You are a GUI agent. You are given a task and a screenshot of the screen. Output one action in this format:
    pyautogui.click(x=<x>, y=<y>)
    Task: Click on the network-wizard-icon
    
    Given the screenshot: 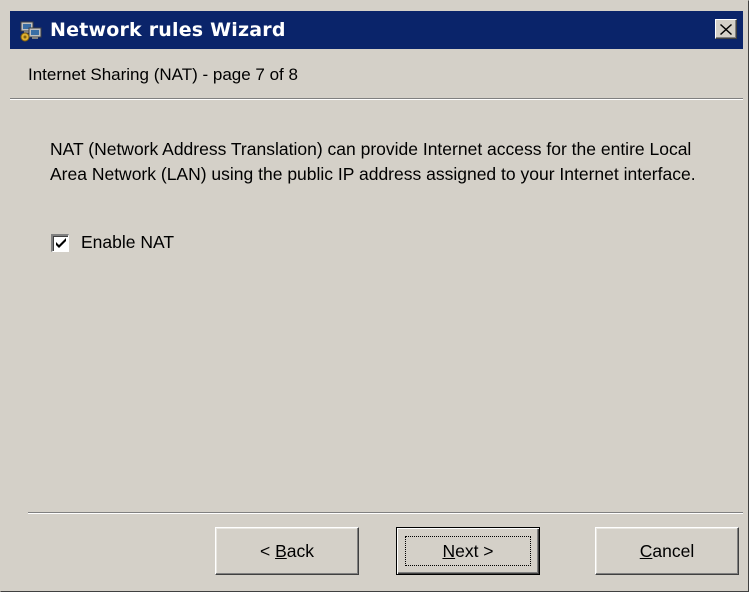 What is the action you would take?
    pyautogui.click(x=31, y=31)
    